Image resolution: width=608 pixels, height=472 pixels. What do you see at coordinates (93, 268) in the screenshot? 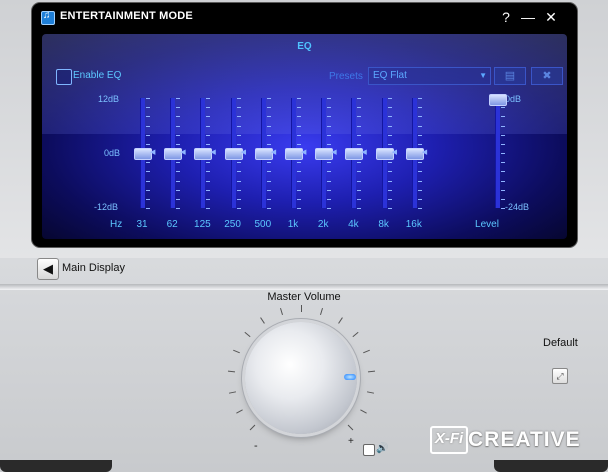
I see `main-display-label: Main Display` at bounding box center [93, 268].